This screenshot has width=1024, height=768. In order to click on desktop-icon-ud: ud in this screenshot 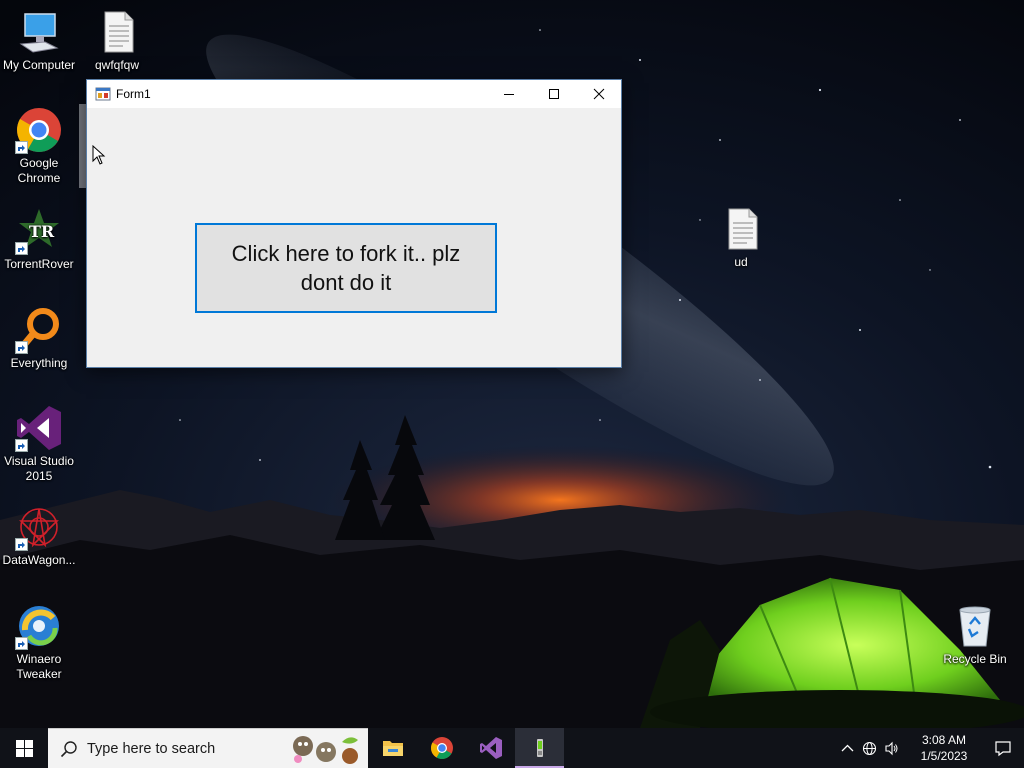, I will do `click(741, 237)`.